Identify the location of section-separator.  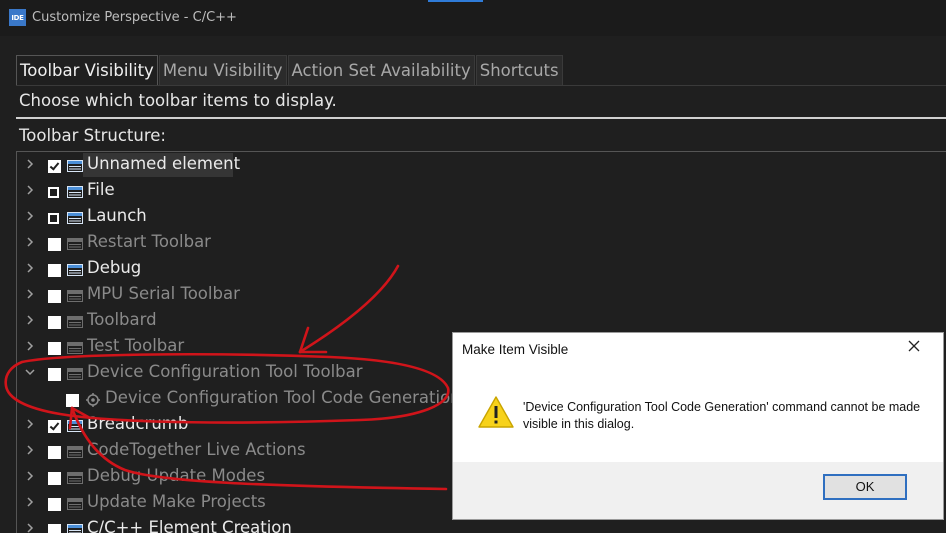
(481, 118).